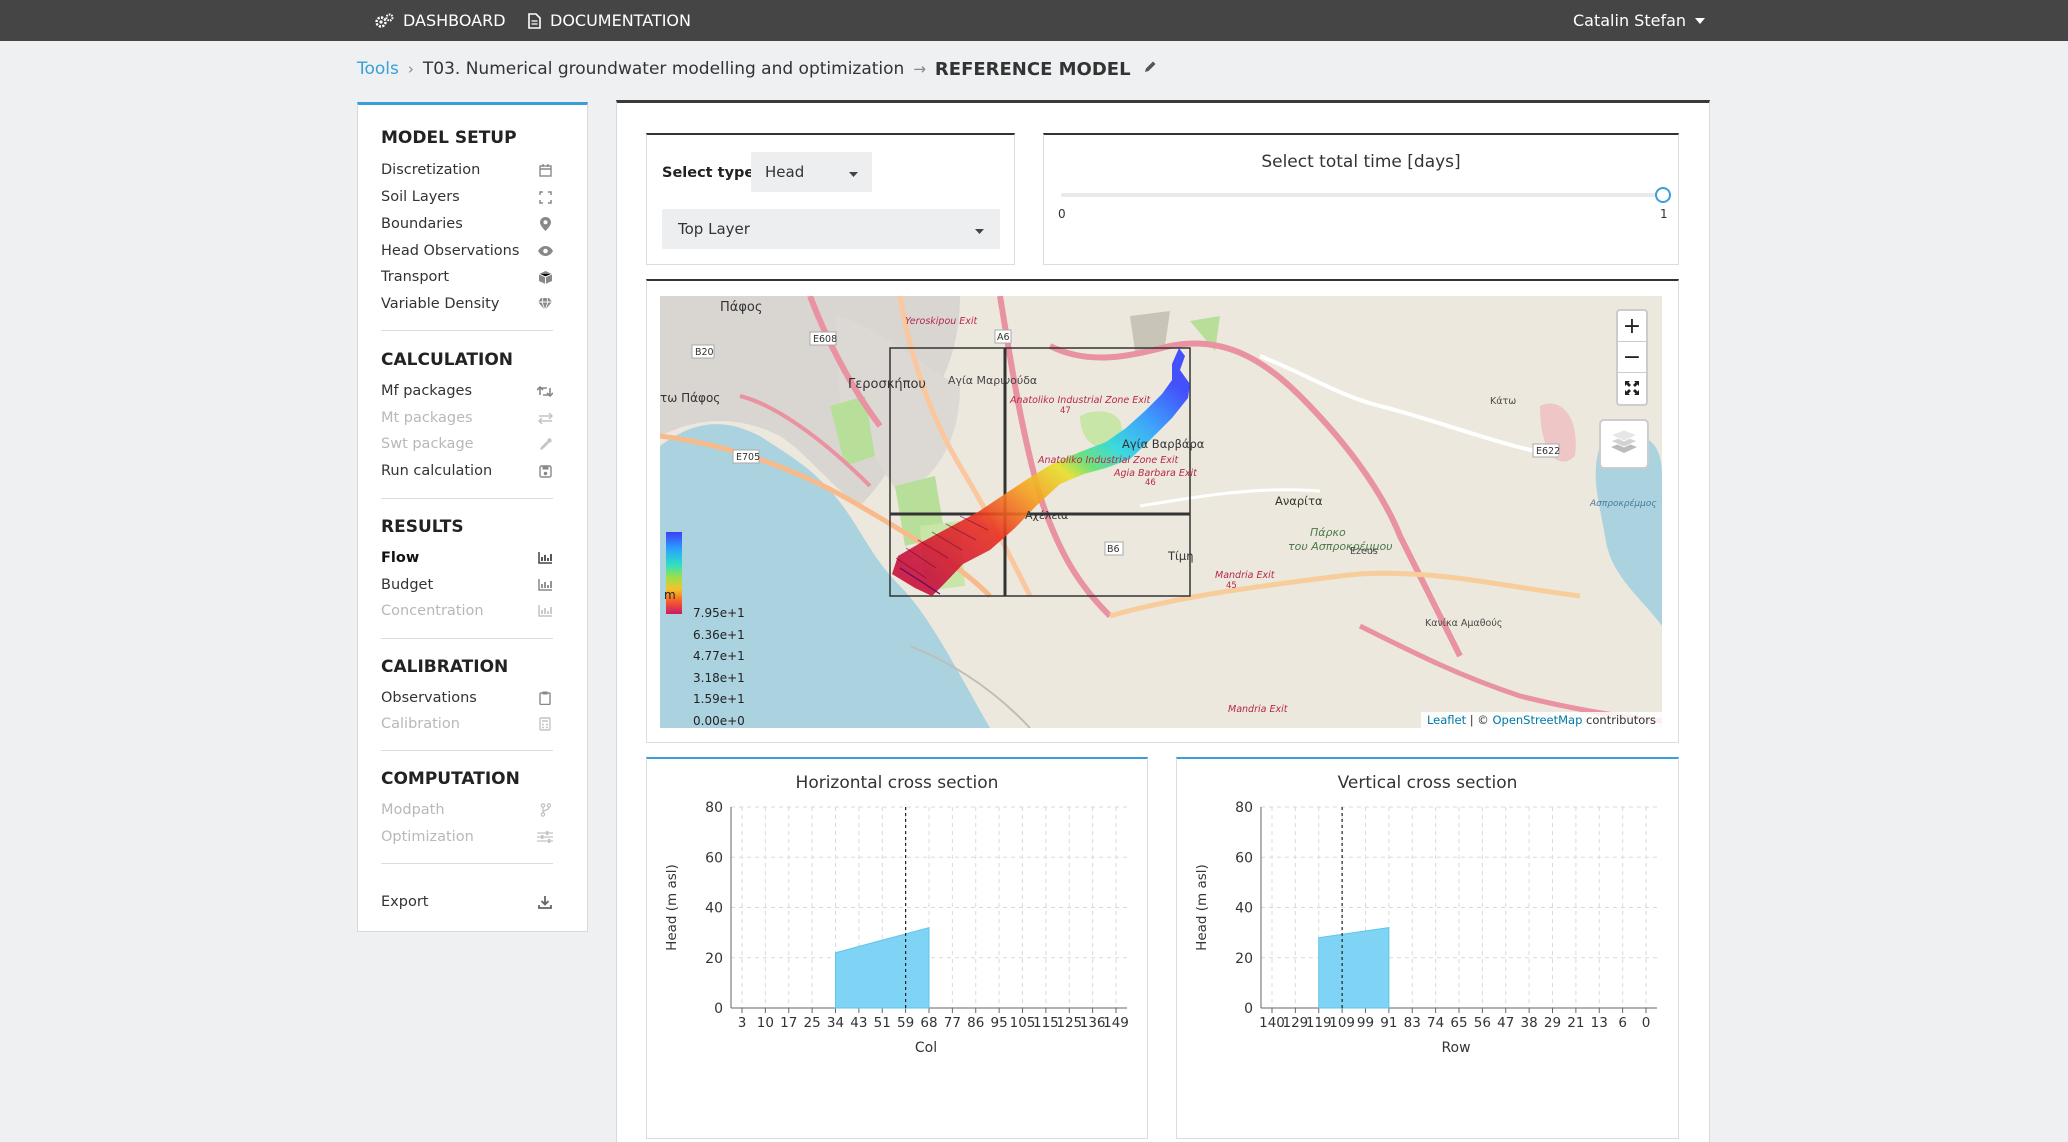 This screenshot has height=1142, width=2068. I want to click on sidebar-item-flow: Flow, so click(467, 558).